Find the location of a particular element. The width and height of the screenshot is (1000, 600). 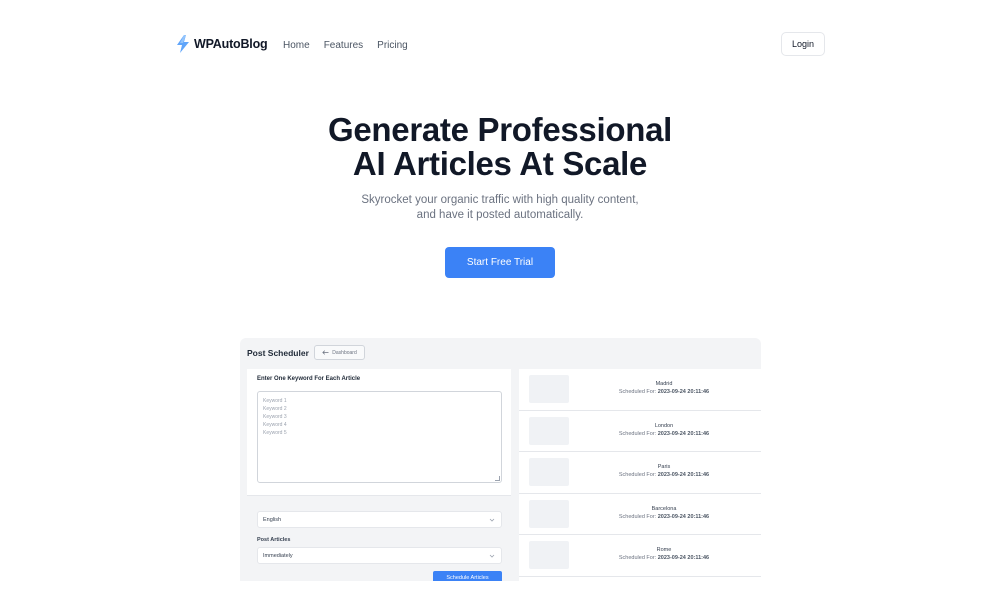

article-city: Madrid is located at coordinates (664, 384).